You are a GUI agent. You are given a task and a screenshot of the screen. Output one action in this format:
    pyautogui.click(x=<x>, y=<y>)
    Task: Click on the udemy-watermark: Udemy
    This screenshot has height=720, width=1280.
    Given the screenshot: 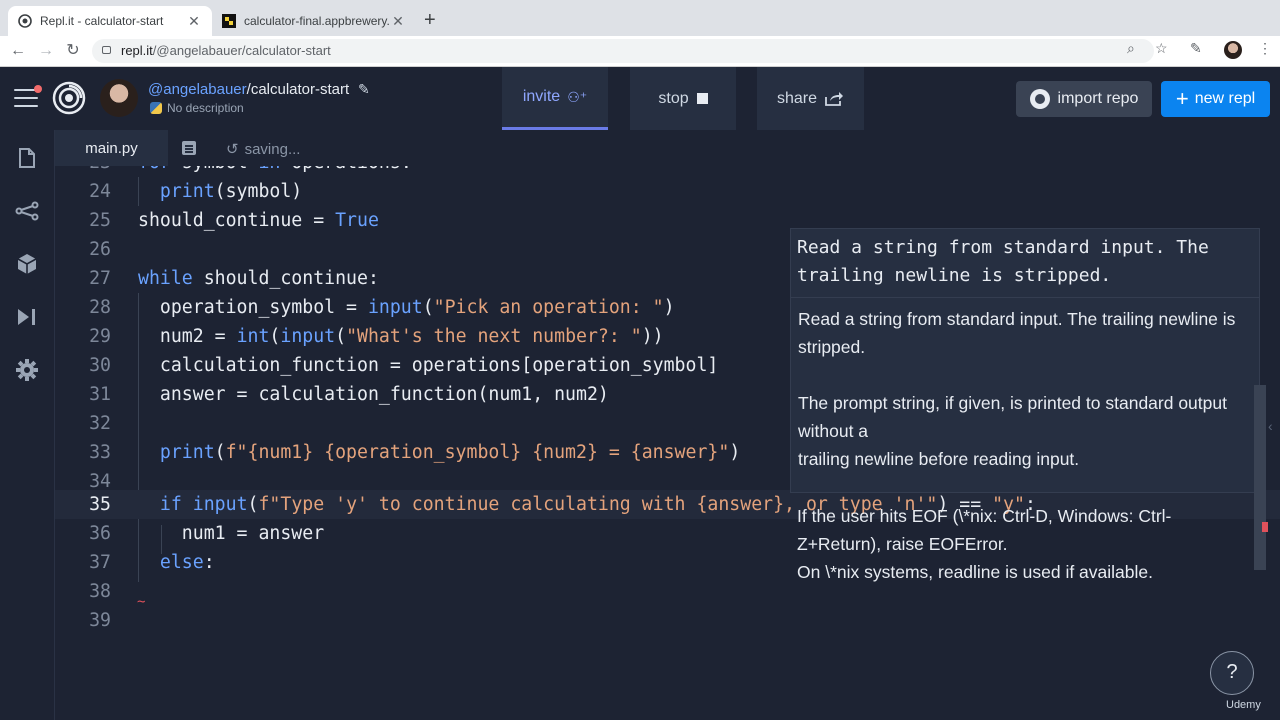 What is the action you would take?
    pyautogui.click(x=1243, y=705)
    